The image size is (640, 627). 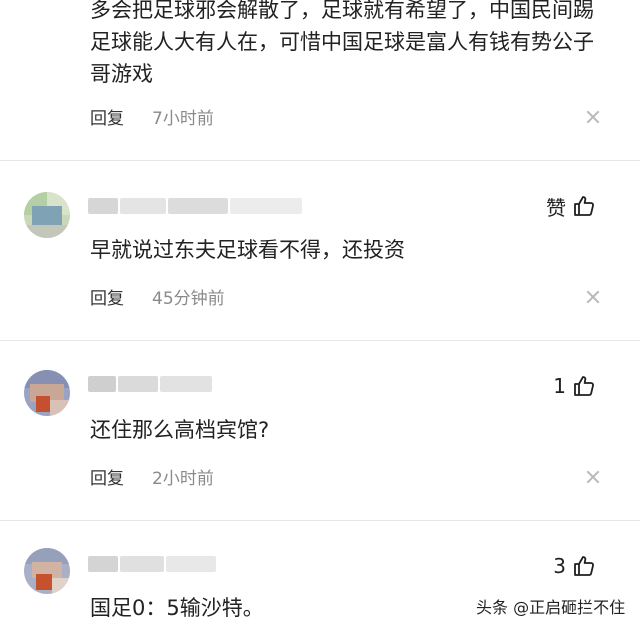 I want to click on comment-2-text: 早就说过东夫足球看不得，还投资, so click(x=247, y=250).